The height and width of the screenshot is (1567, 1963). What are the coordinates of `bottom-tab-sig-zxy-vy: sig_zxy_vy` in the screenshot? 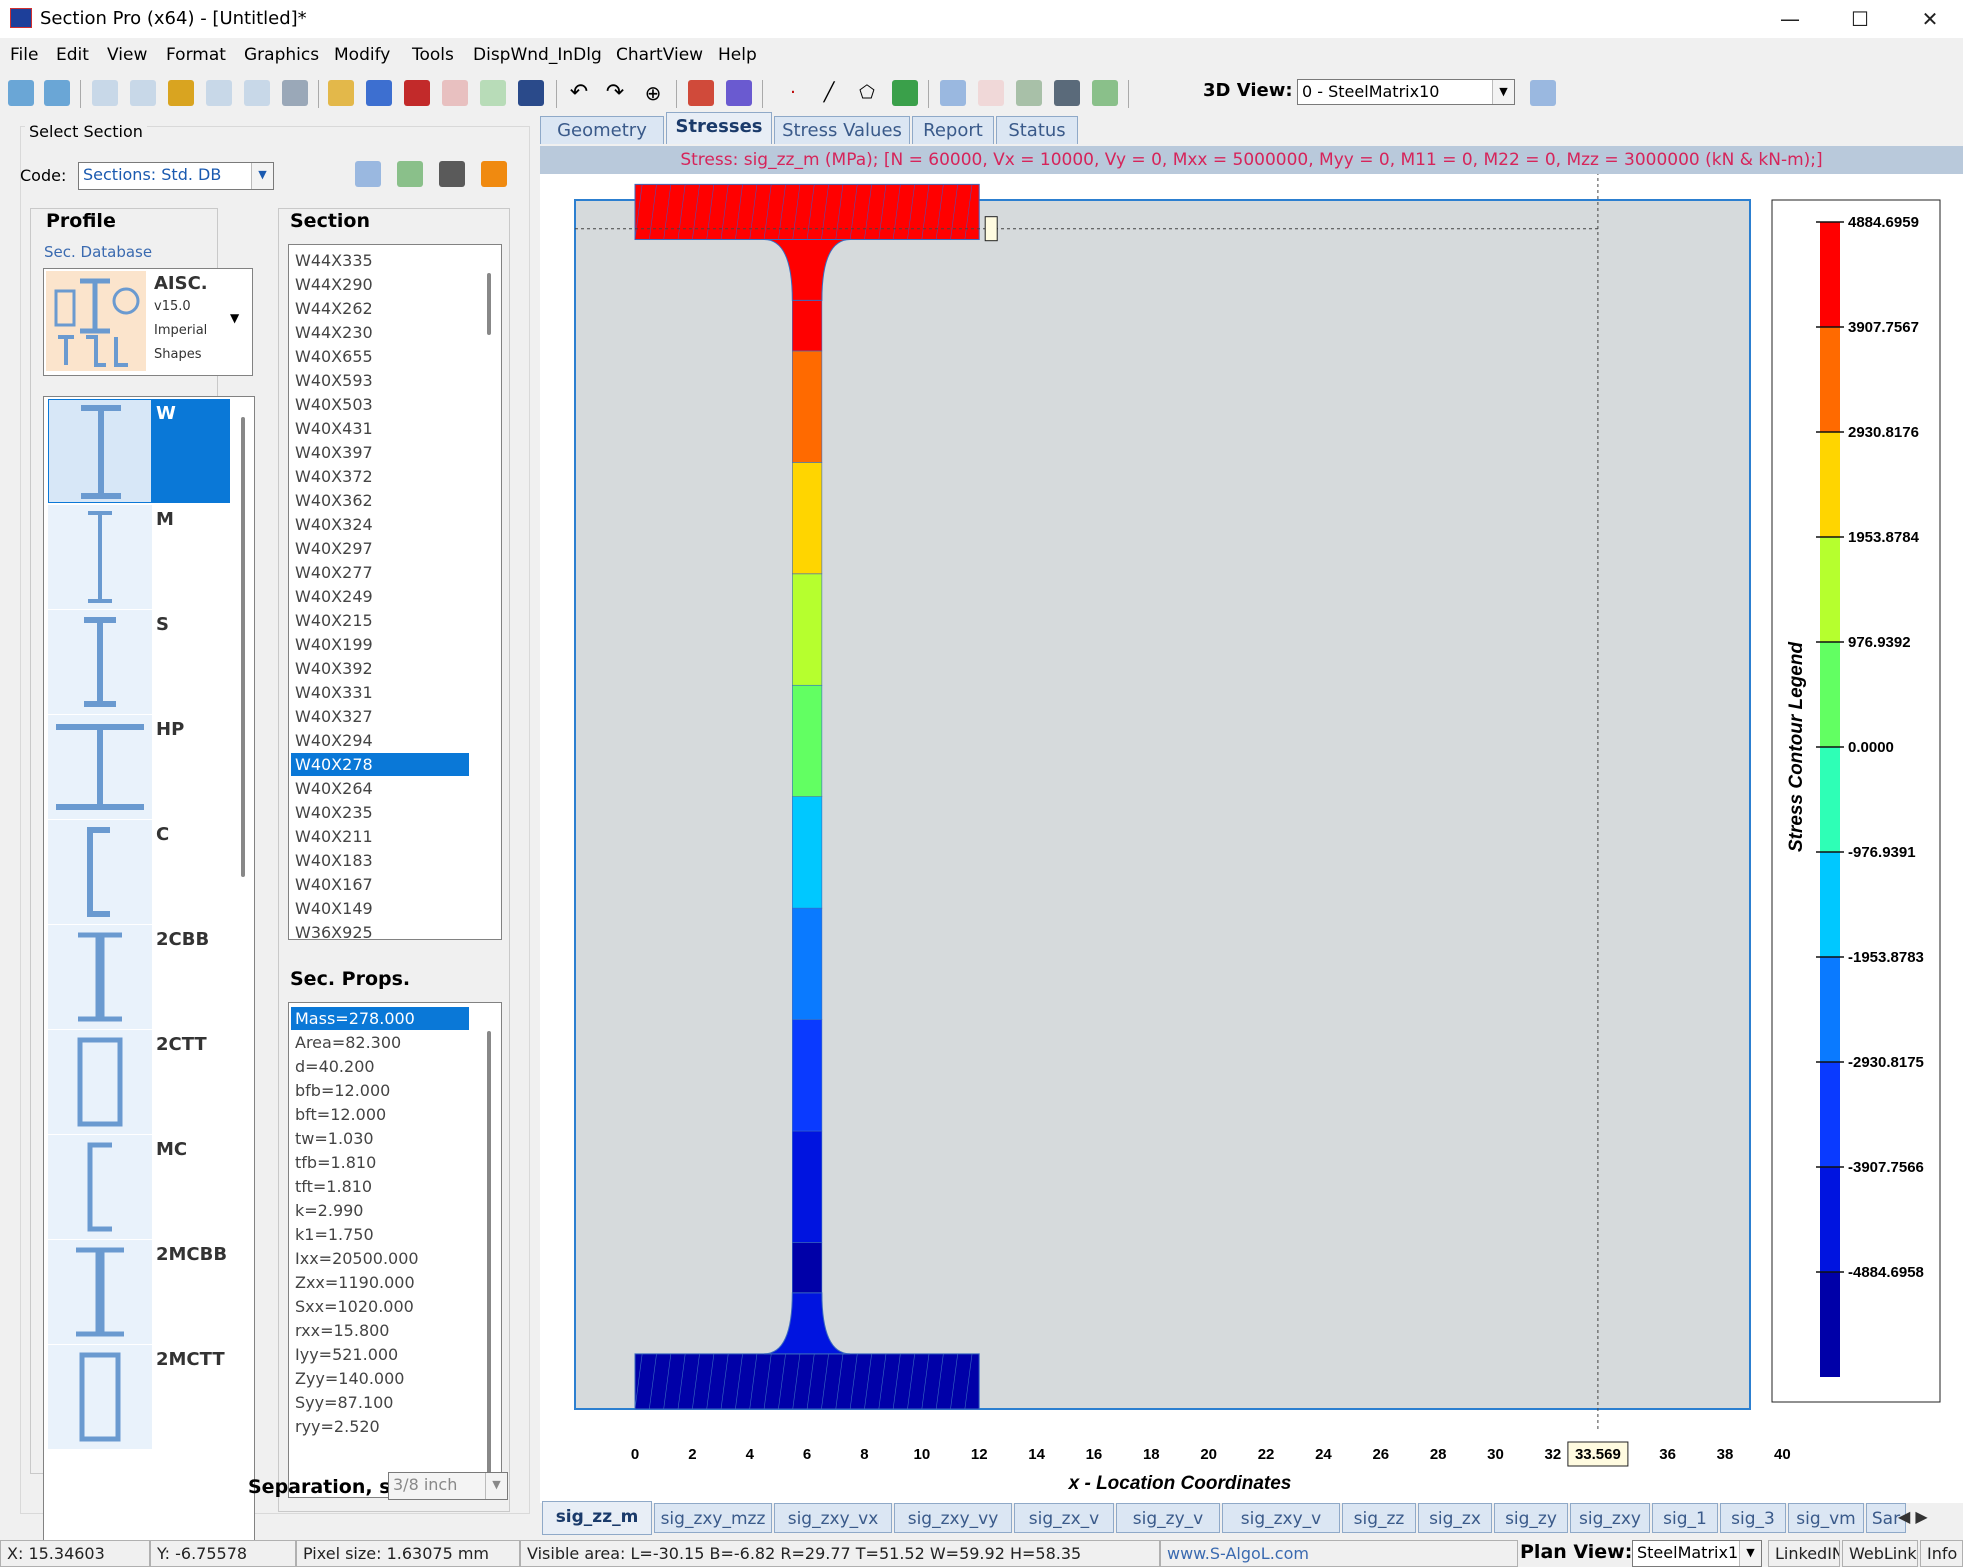 It's located at (953, 1518).